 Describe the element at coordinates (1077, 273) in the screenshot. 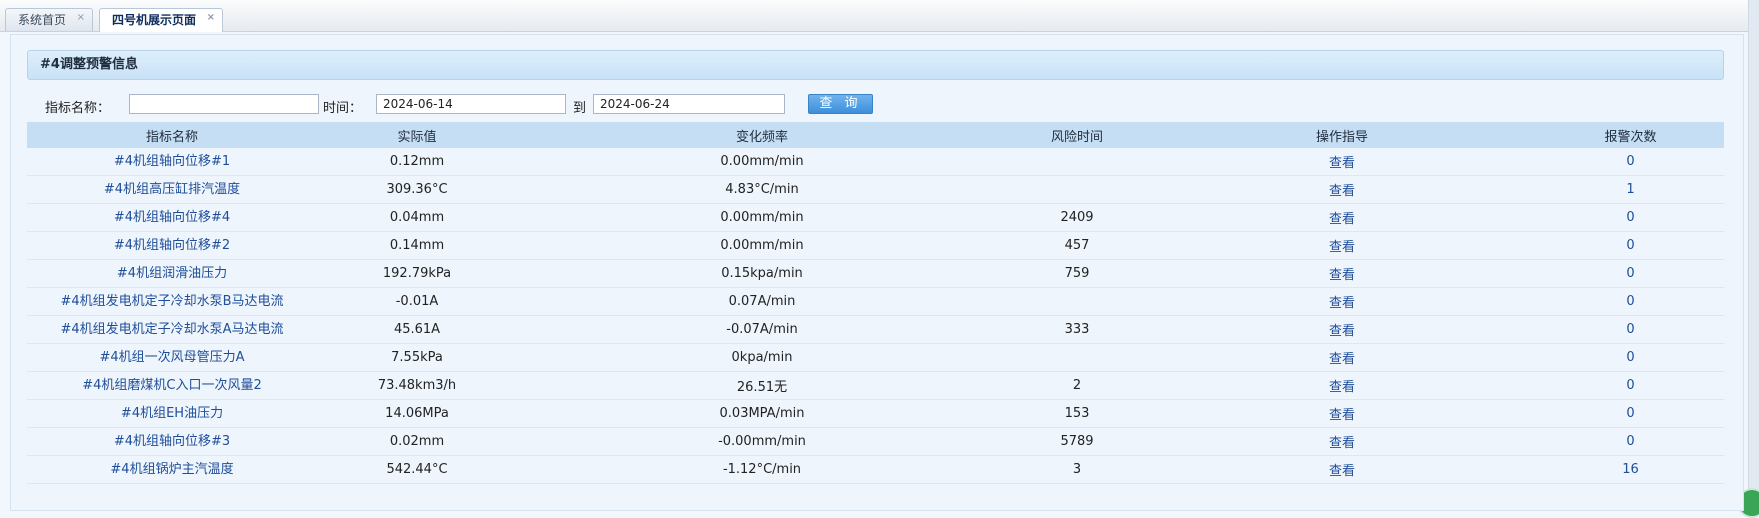

I see `risk-time-cell: 759` at that location.